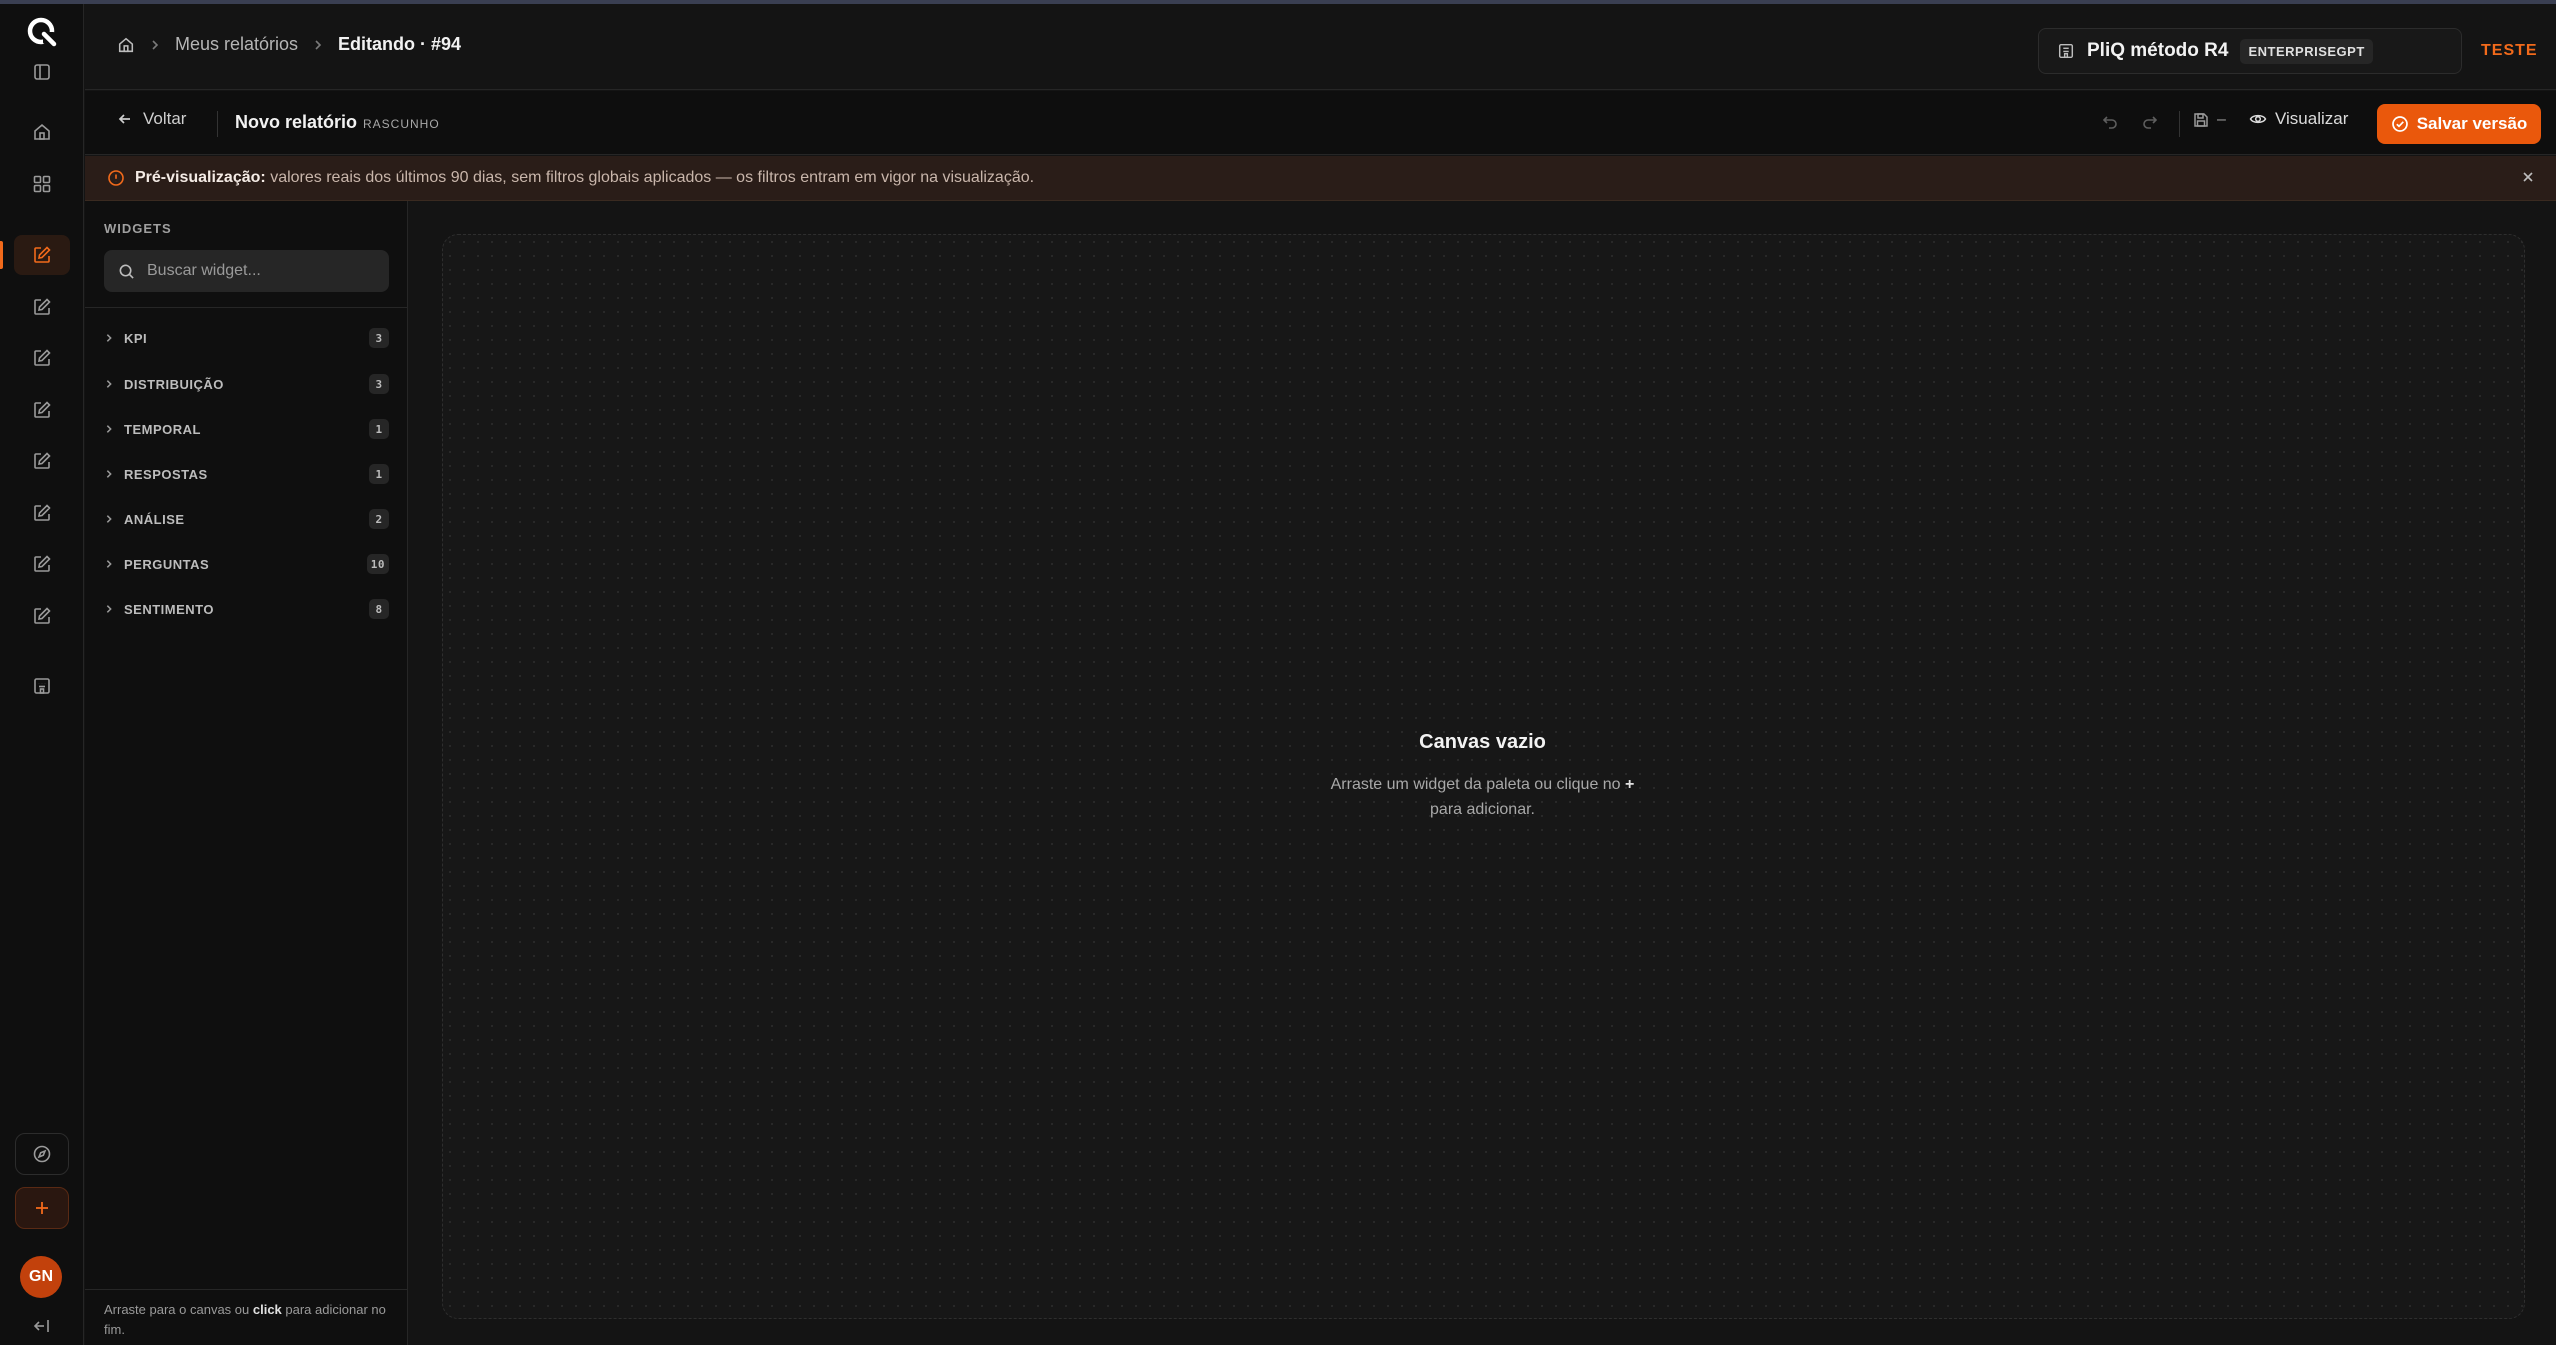  I want to click on category-distribuicao: DISTRIBUIÇÃO 3, so click(247, 384).